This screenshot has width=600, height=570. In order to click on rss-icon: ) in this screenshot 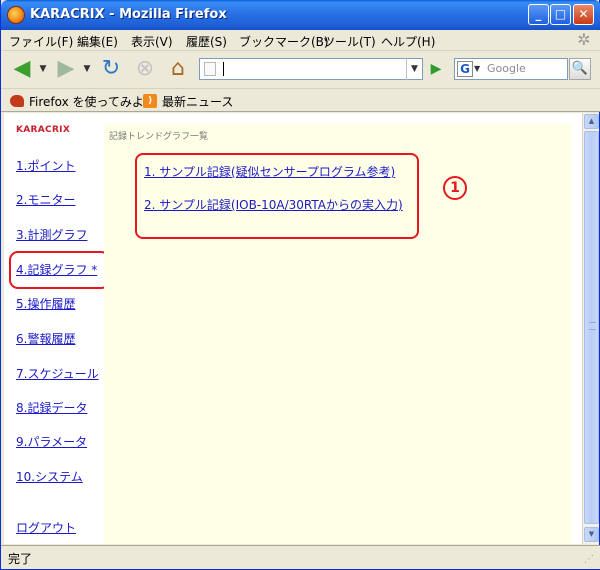, I will do `click(150, 101)`.